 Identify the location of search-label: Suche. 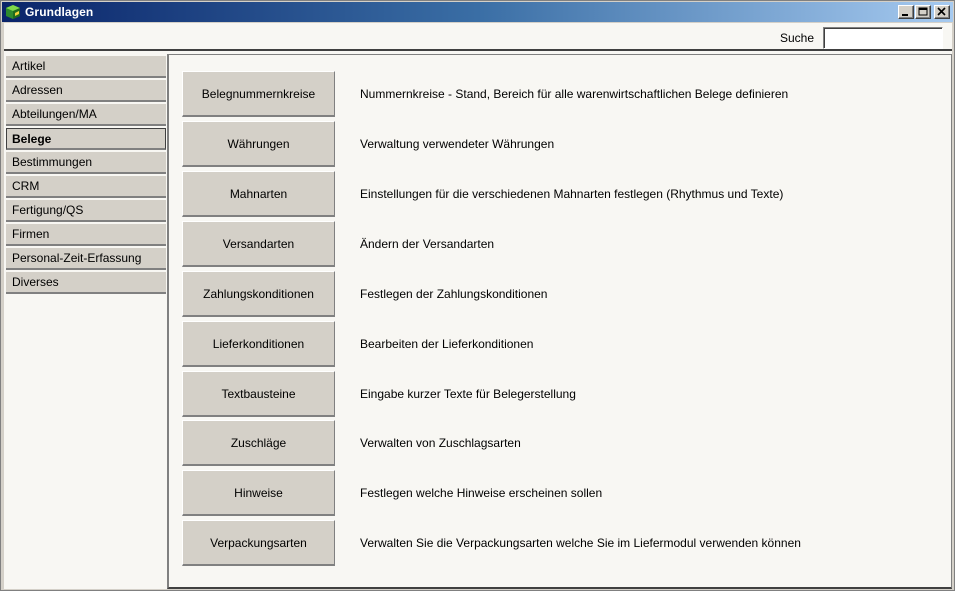
(796, 38).